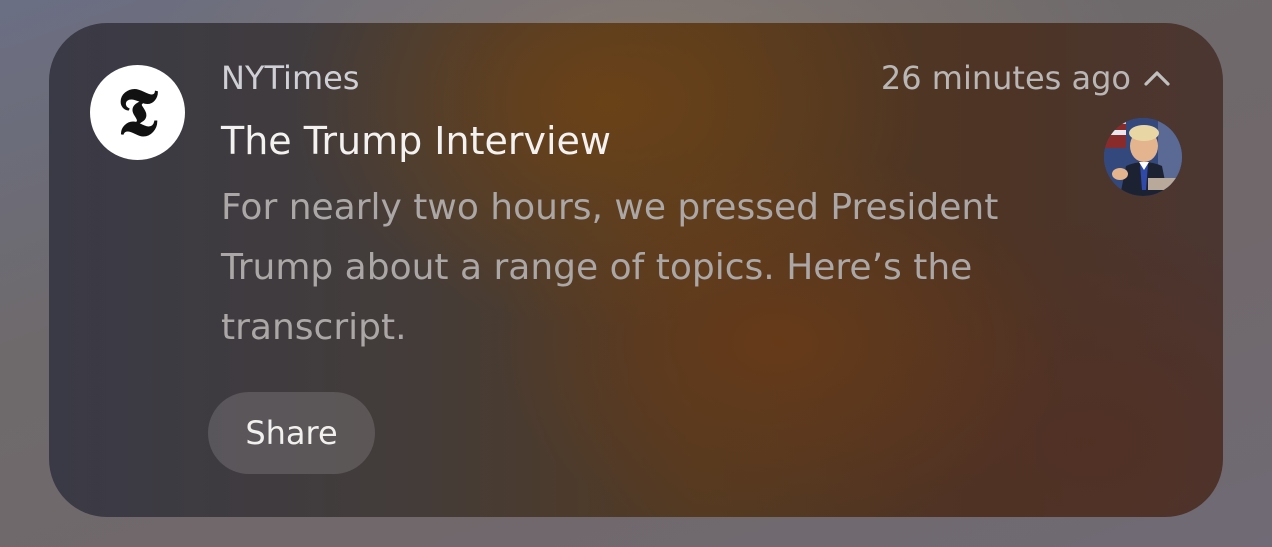 The image size is (1272, 547). I want to click on notification-meta: 26 minutes ago, so click(1026, 78).